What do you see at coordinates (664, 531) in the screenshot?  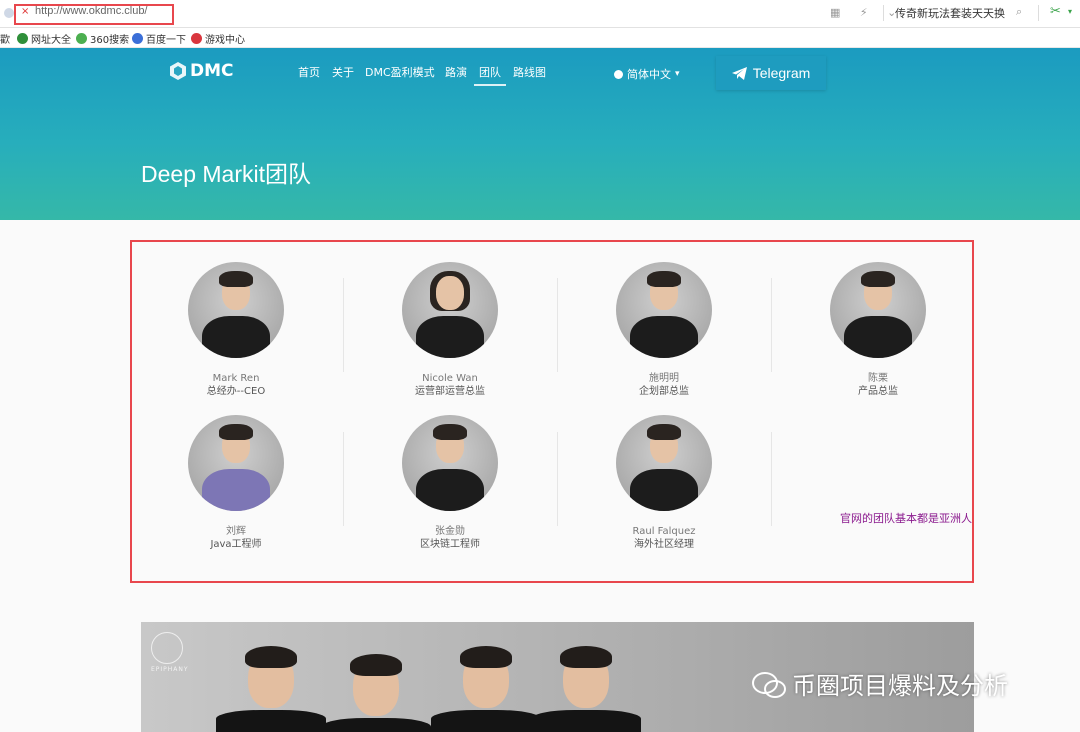 I see `member-name: Raul Falquez` at bounding box center [664, 531].